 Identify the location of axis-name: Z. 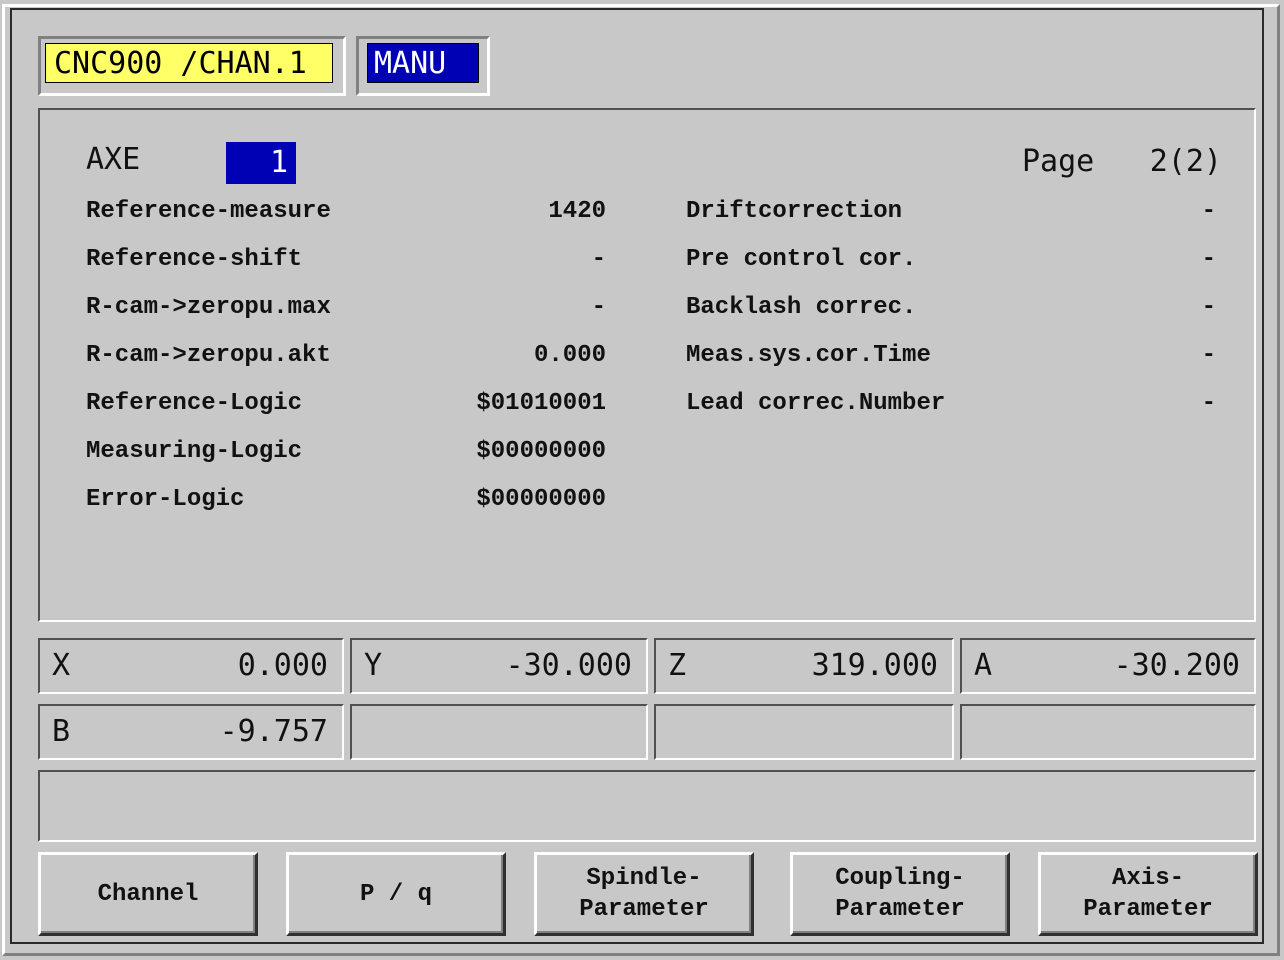
(677, 665).